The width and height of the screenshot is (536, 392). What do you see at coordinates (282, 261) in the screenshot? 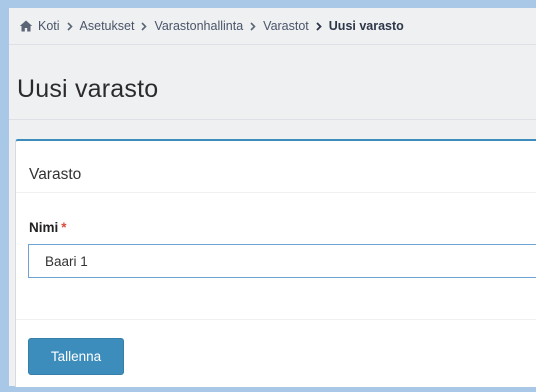
I see `name-input` at bounding box center [282, 261].